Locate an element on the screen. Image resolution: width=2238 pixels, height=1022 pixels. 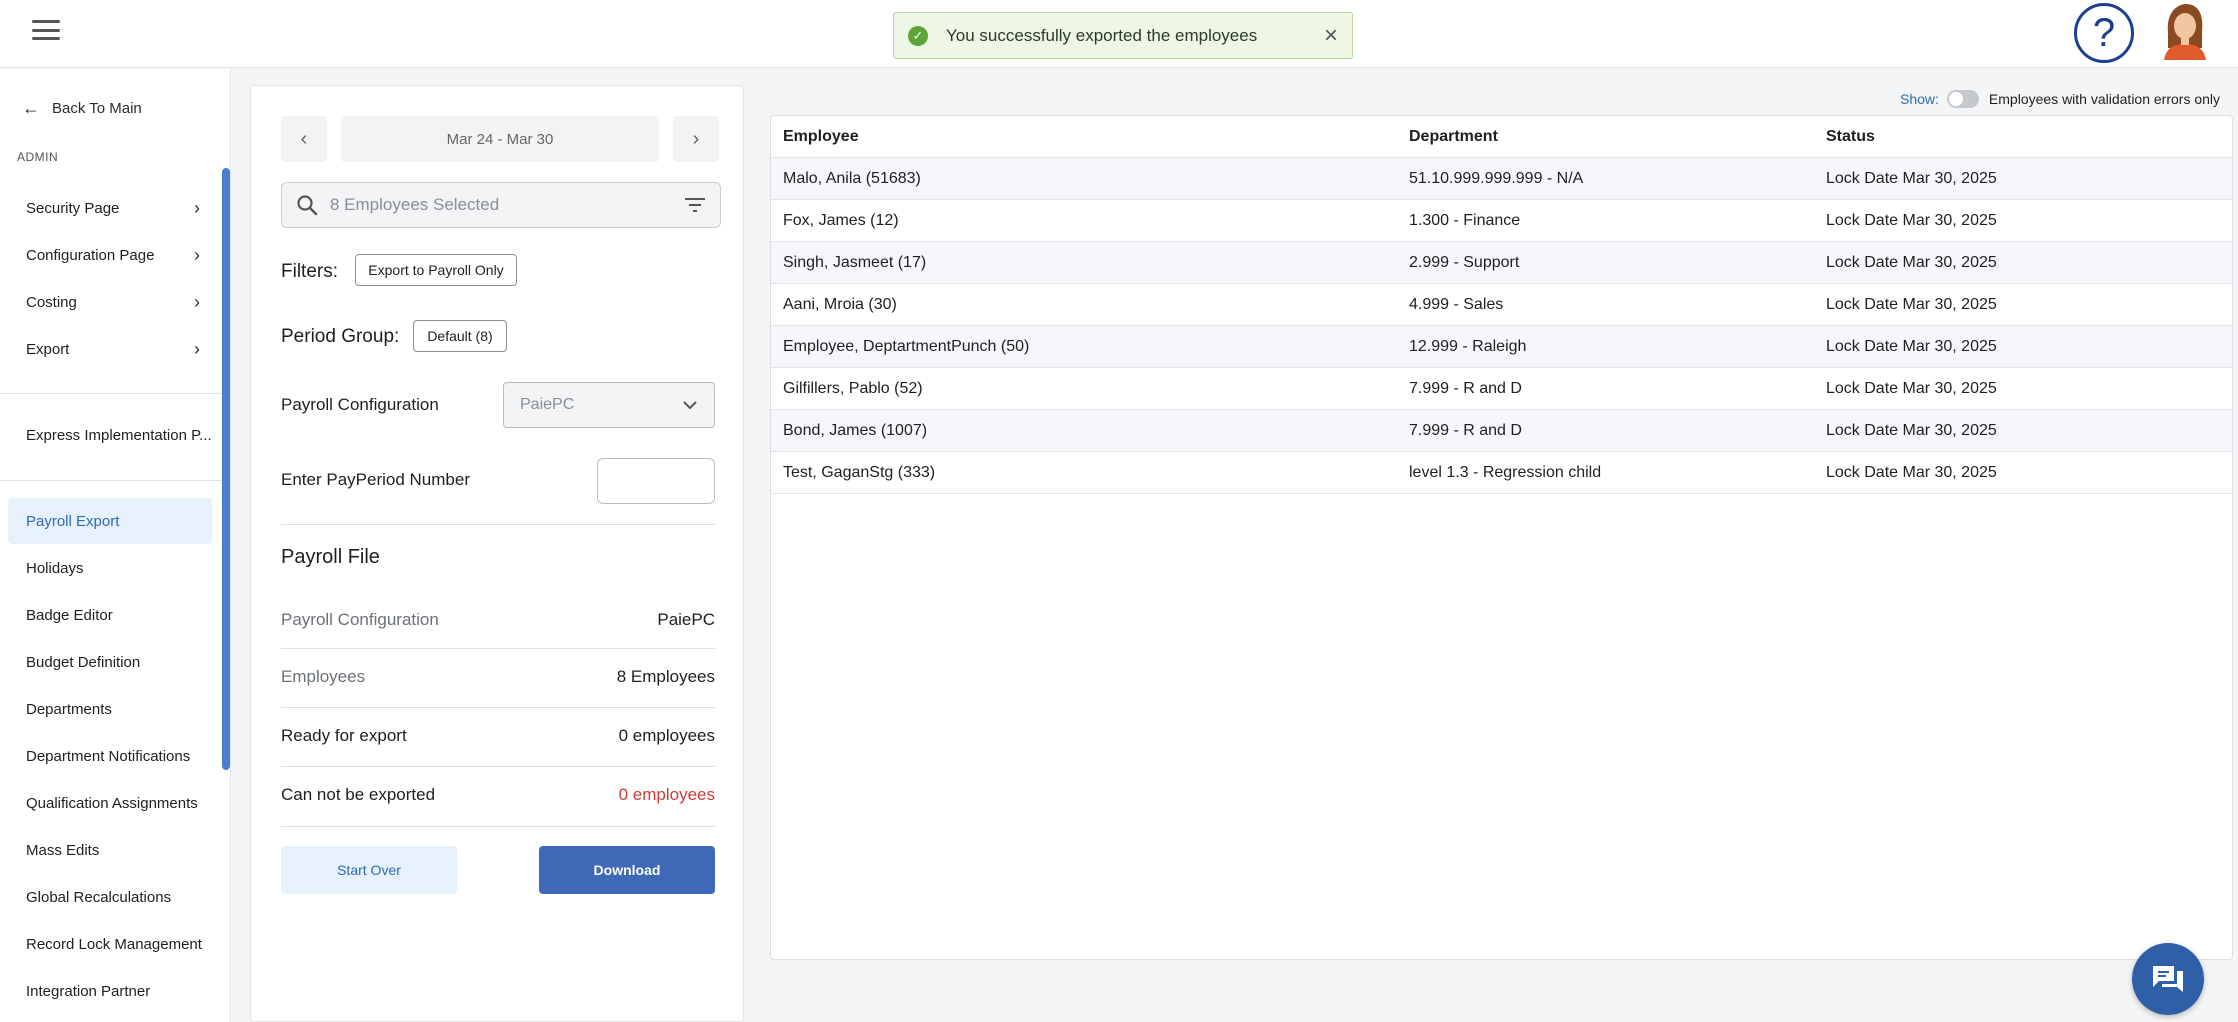
sidebar-group-configuration: Configuration Page › is located at coordinates (110, 255).